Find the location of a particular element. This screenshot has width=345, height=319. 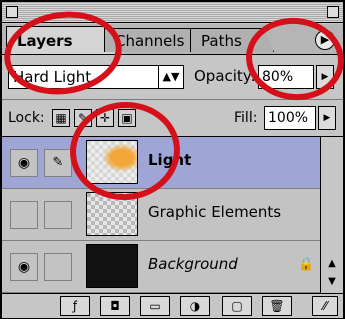

panel-menu-icon: ▶ is located at coordinates (325, 40).